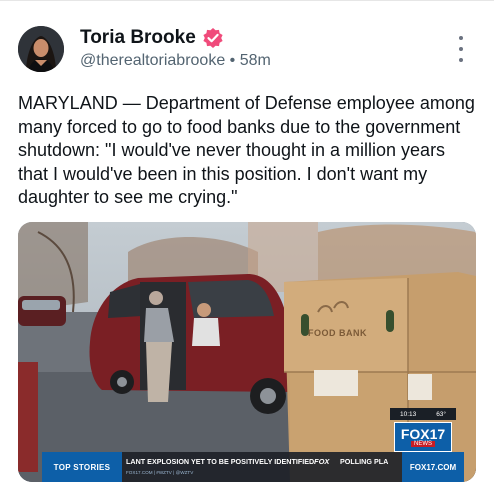 The image size is (494, 500). What do you see at coordinates (423, 414) in the screenshot?
I see `broadcast-clock: 10:13 63°` at bounding box center [423, 414].